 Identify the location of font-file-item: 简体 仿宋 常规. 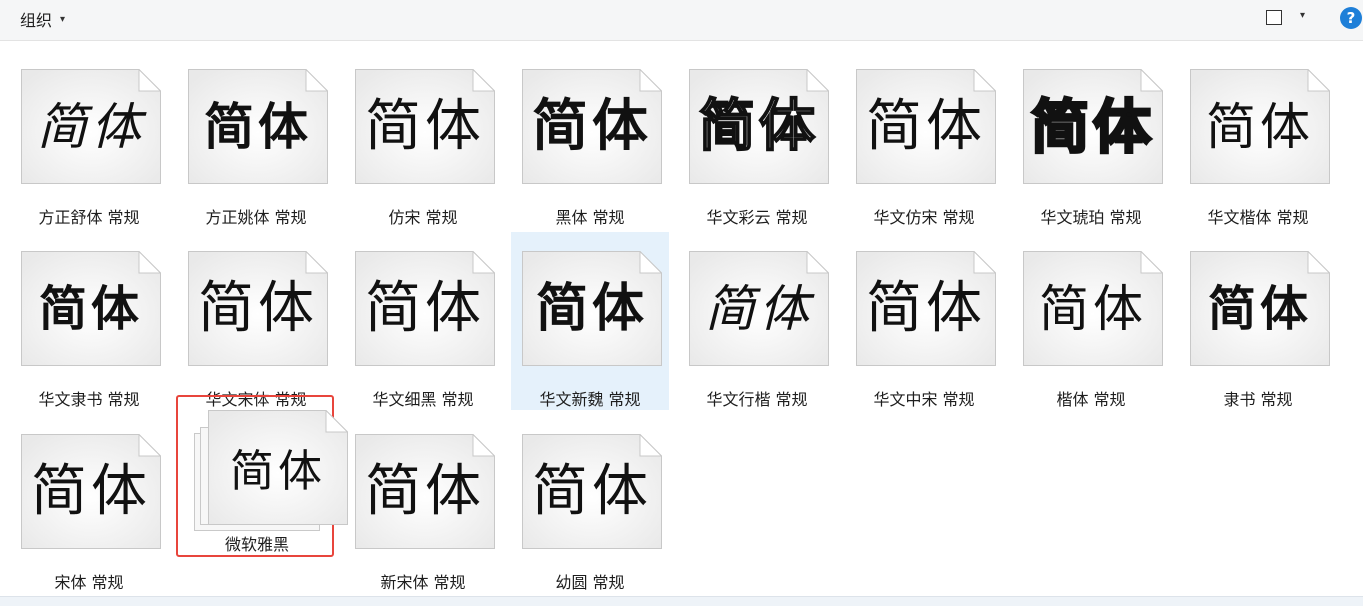
(423, 139).